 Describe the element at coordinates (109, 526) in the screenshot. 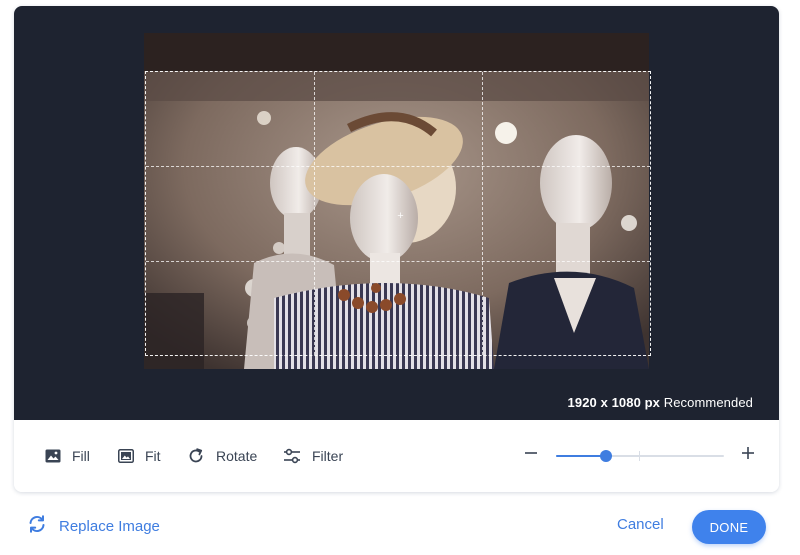

I see `replace-image-label: Replace Image` at that location.